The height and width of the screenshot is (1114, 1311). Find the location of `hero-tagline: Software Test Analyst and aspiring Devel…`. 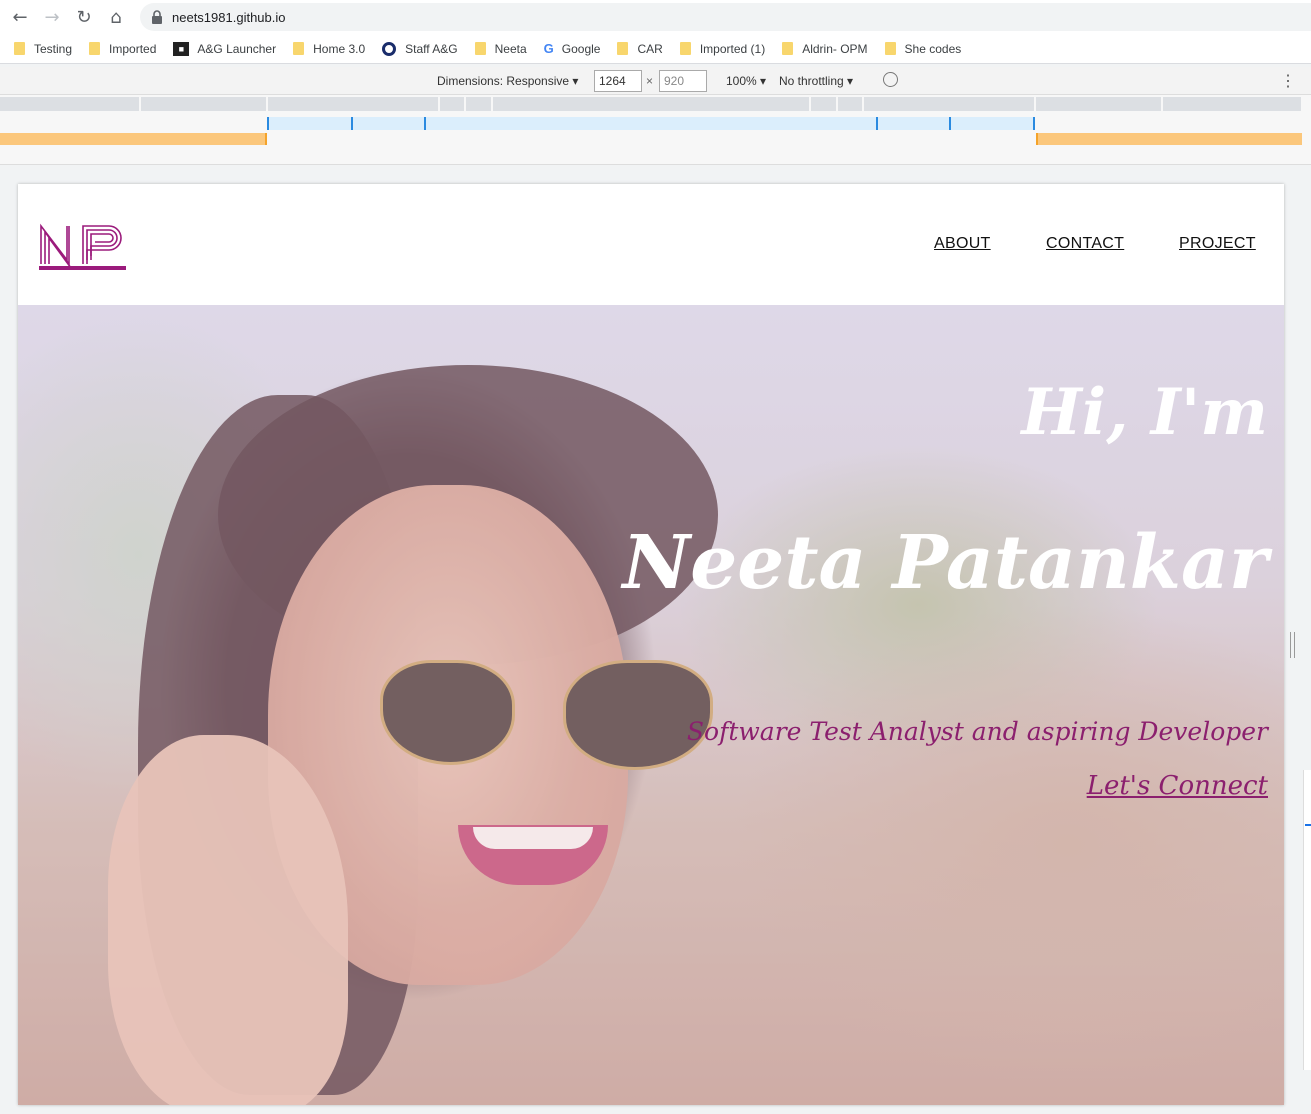

hero-tagline: Software Test Analyst and aspiring Devel… is located at coordinates (977, 731).